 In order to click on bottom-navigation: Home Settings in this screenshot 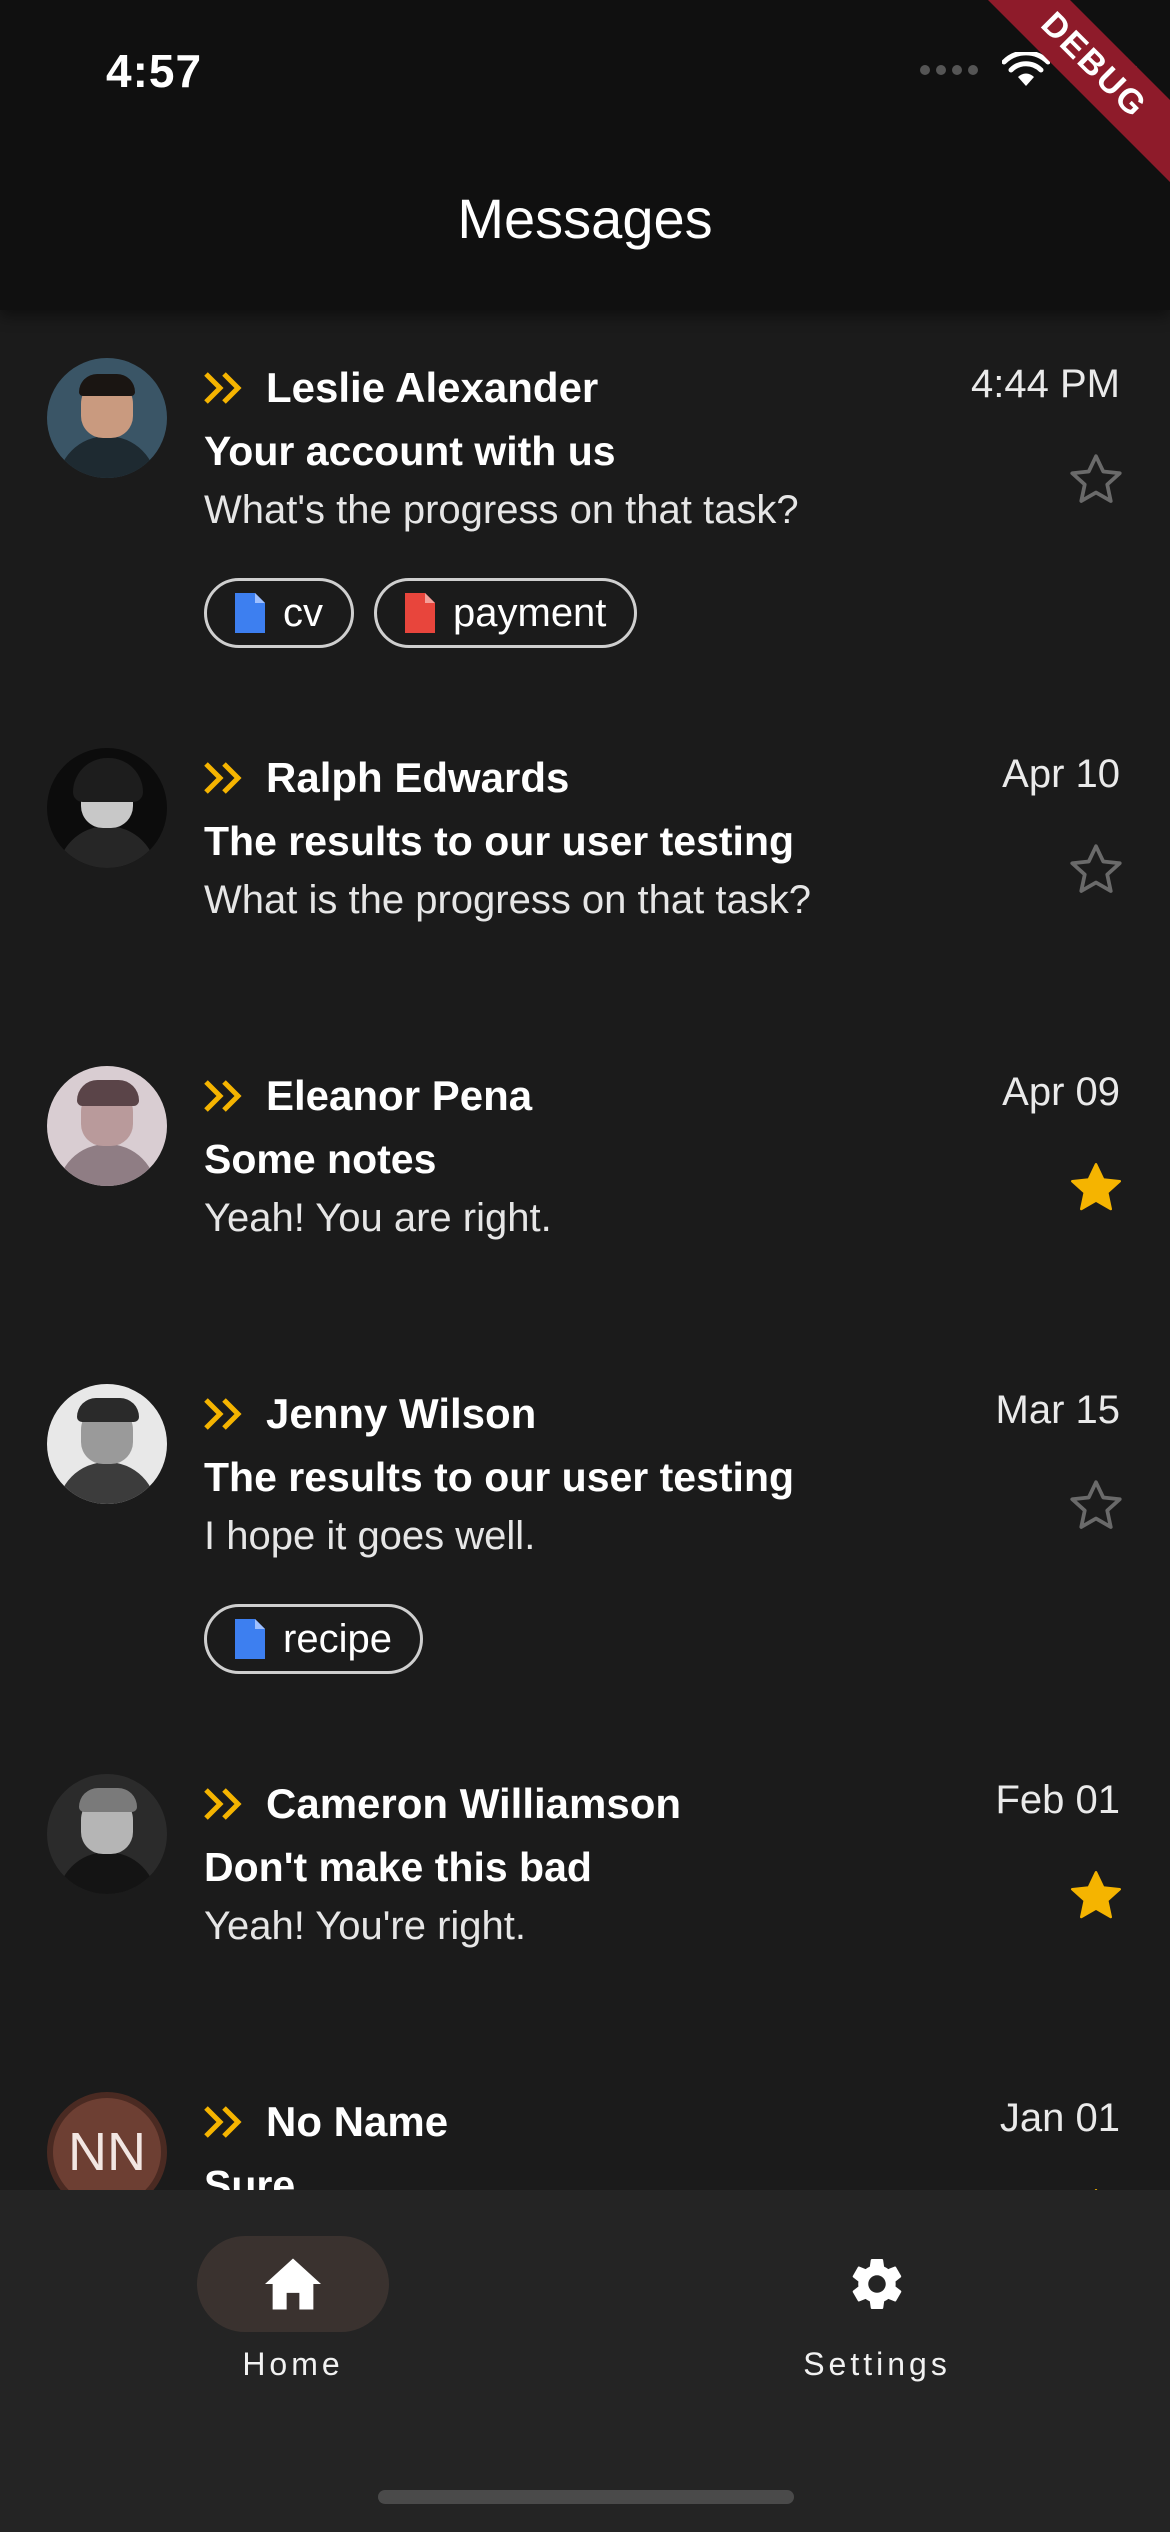, I will do `click(585, 2361)`.